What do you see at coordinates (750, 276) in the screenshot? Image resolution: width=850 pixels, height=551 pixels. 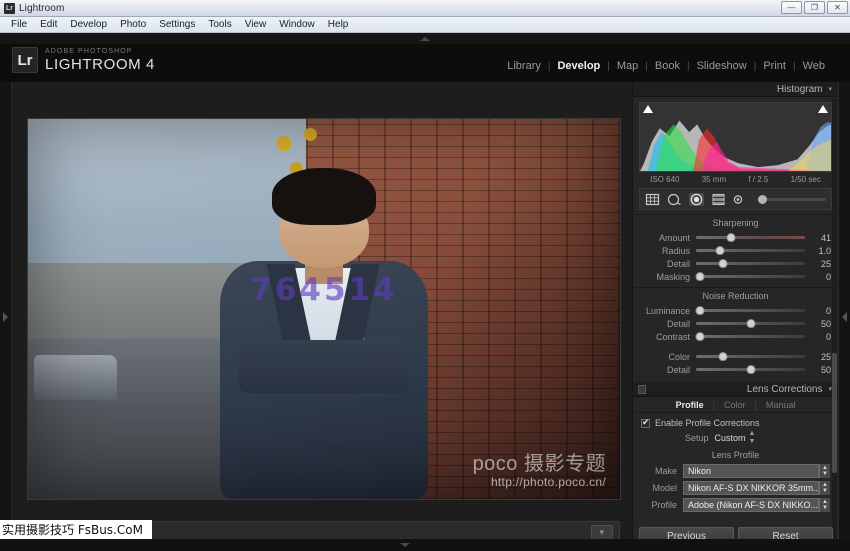 I see `slider-track-masking` at bounding box center [750, 276].